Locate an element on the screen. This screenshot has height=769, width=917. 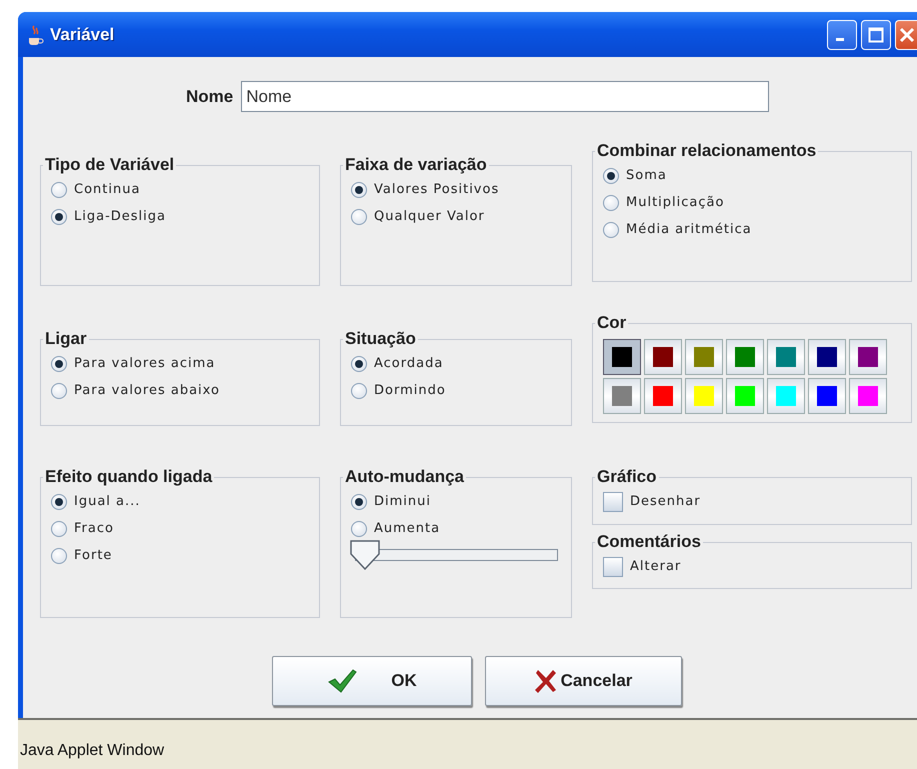
radio-option: Aumenta is located at coordinates (456, 529).